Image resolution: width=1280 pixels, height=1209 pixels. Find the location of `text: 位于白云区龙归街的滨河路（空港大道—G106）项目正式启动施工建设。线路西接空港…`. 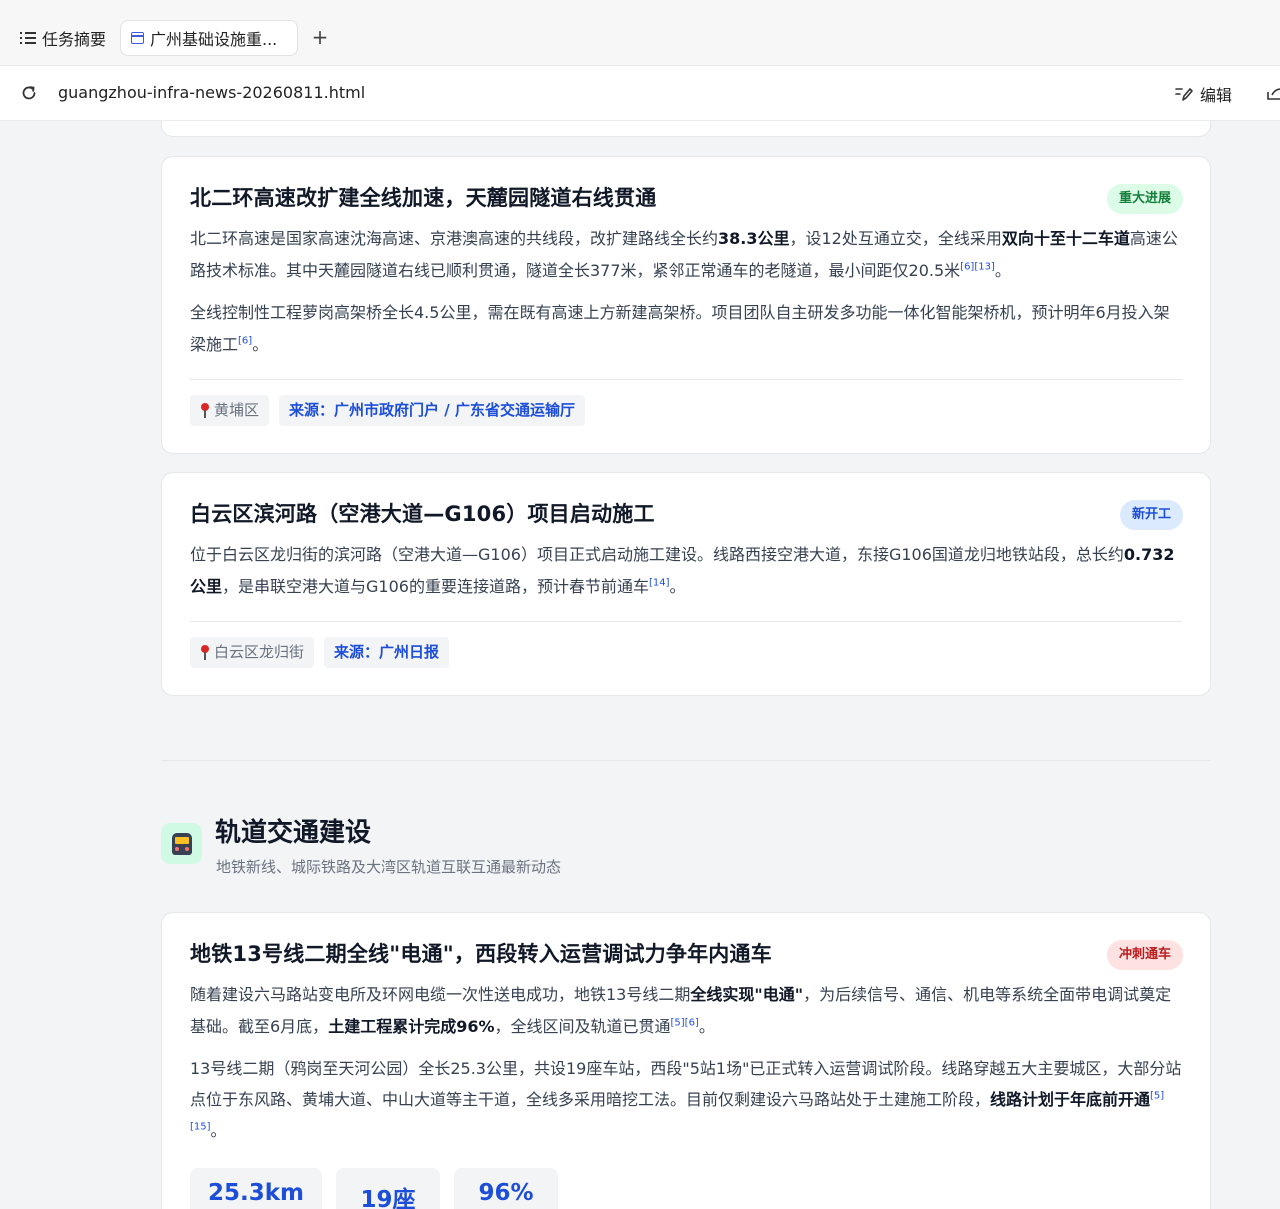

text: 位于白云区龙归街的滨河路（空港大道—G106）项目正式启动施工建设。线路西接空港… is located at coordinates (657, 554).